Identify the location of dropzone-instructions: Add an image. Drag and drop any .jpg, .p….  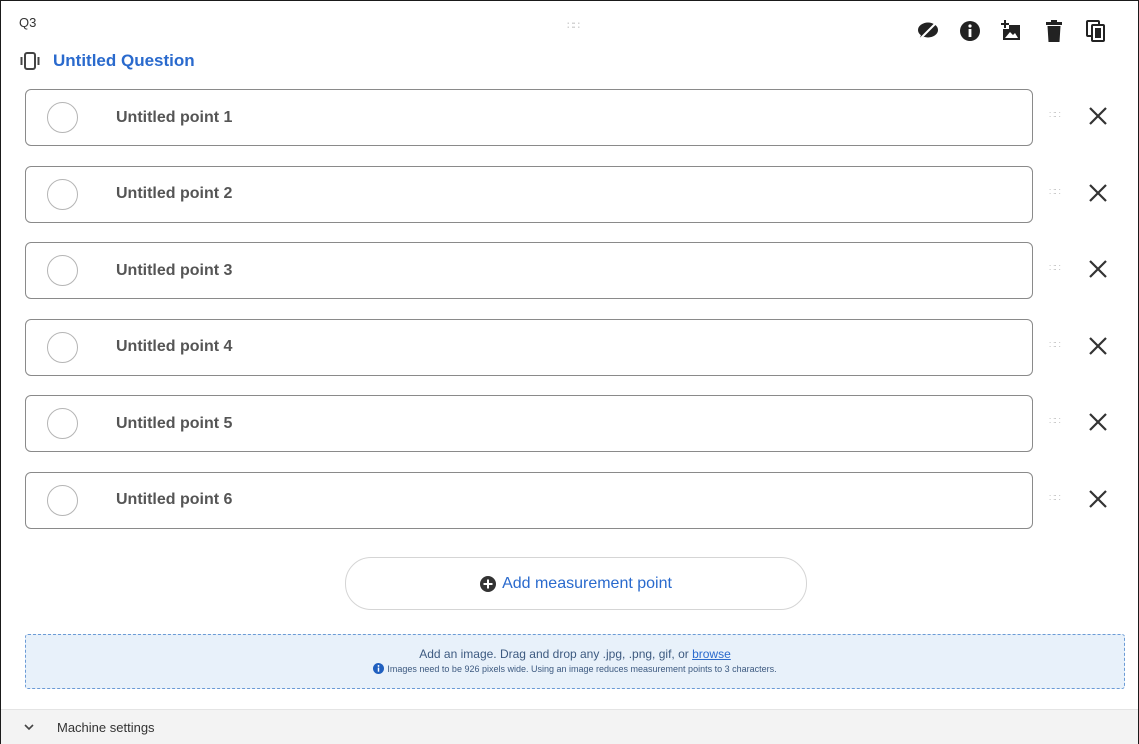
(575, 654).